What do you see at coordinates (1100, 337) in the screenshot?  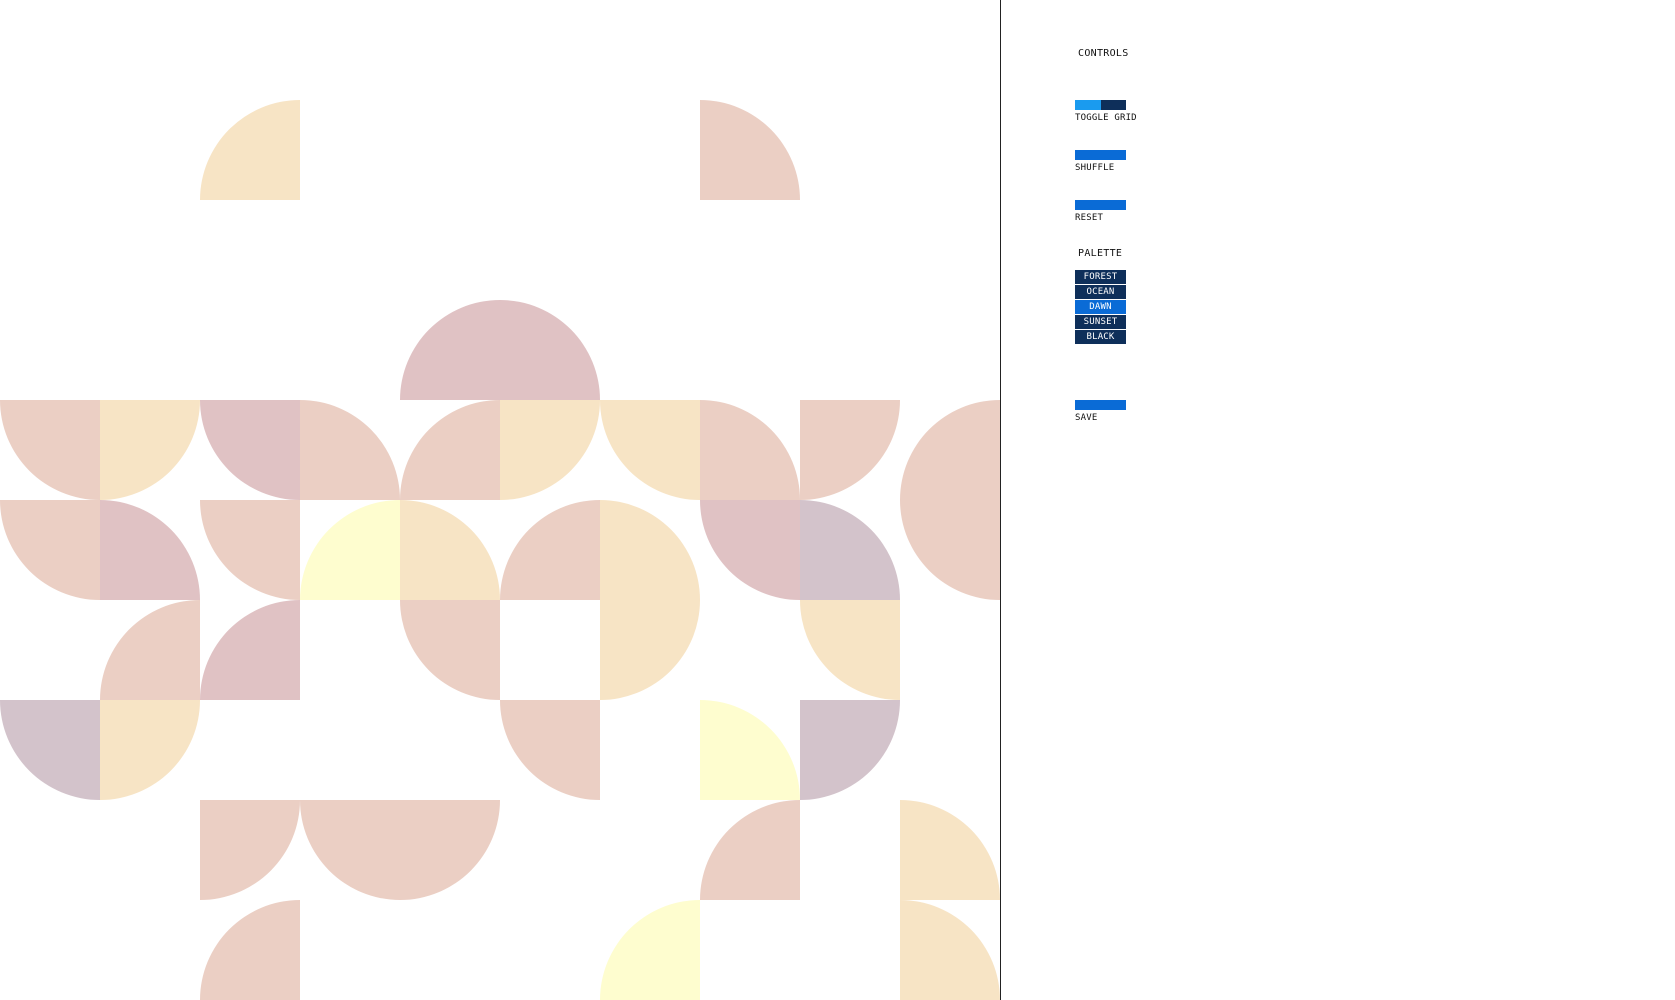 I see `palette-option-black: BLACK` at bounding box center [1100, 337].